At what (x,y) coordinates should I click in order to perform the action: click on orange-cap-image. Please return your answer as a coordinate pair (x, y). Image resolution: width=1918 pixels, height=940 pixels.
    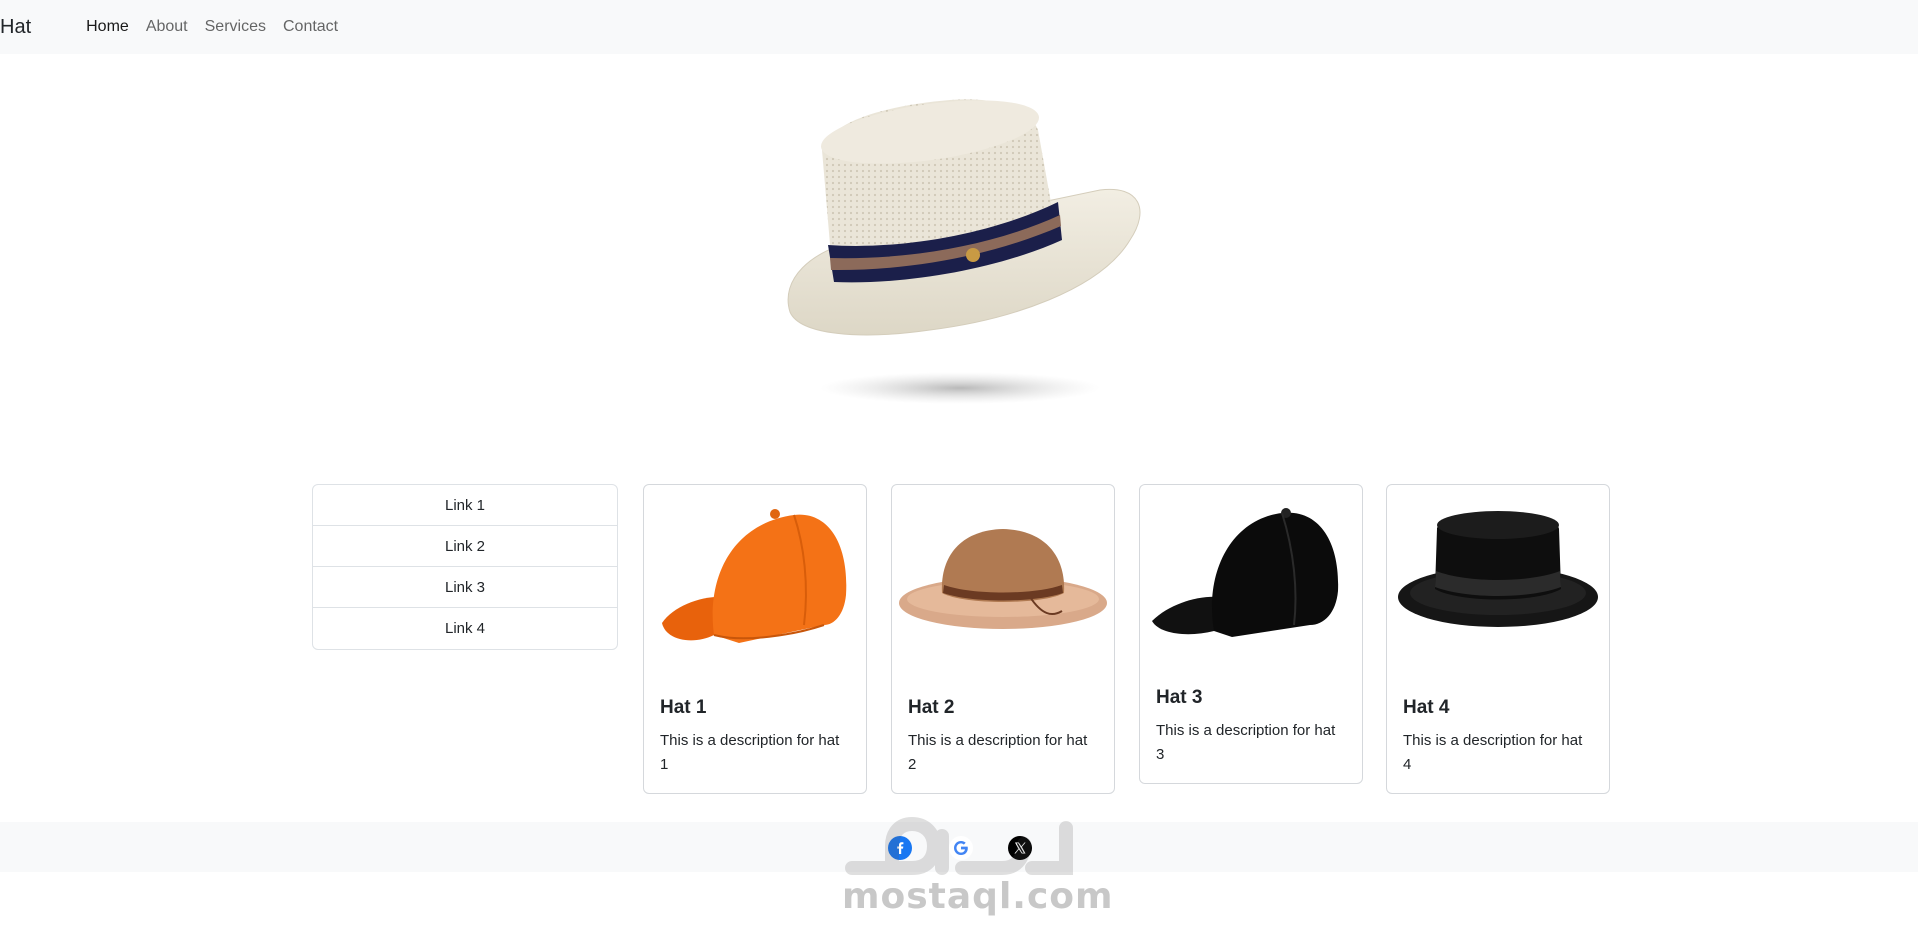
    Looking at the image, I should click on (754, 576).